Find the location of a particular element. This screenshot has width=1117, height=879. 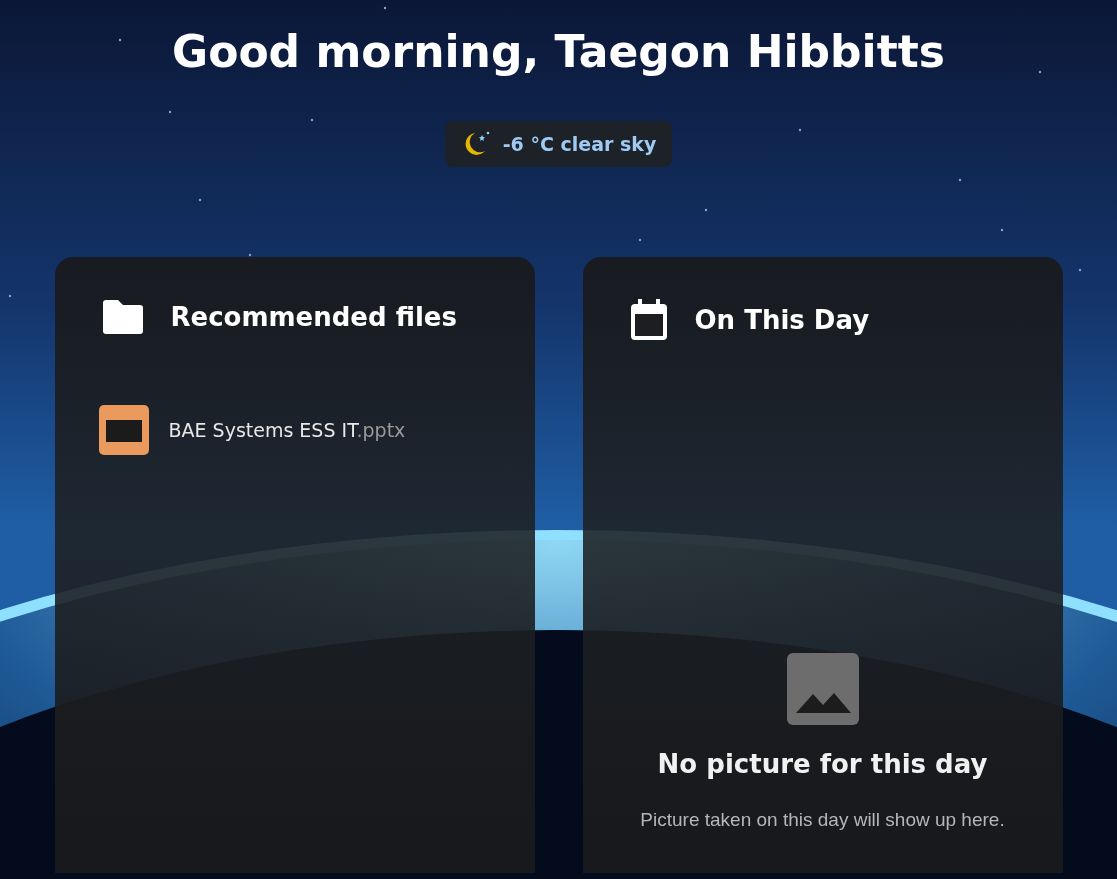

calendar-icon is located at coordinates (648, 320).